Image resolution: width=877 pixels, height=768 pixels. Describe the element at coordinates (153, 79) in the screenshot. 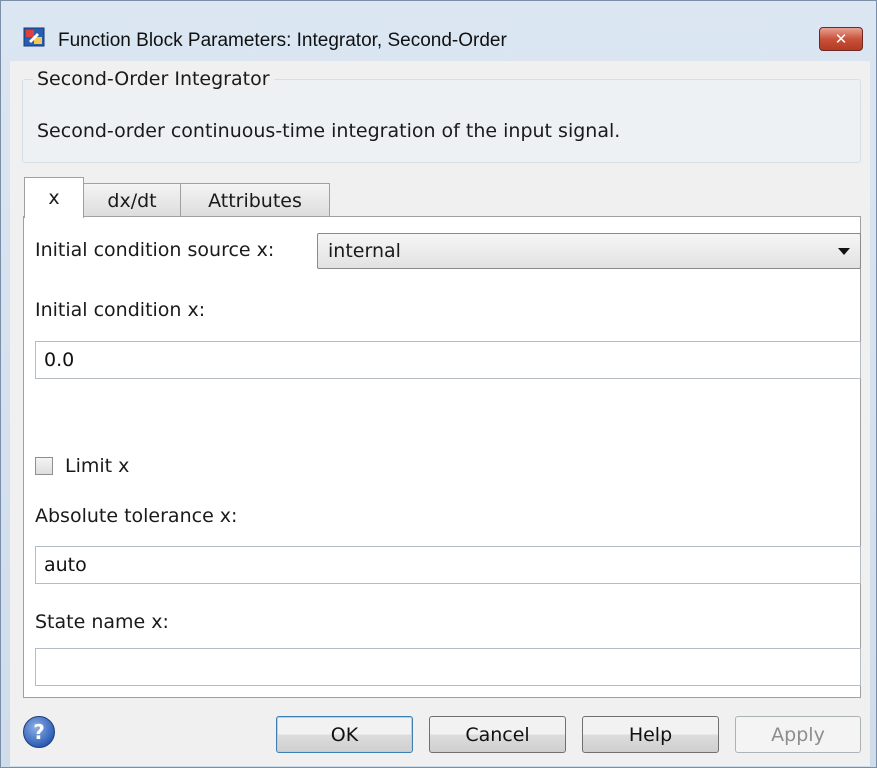

I see `group-title: Second-Order Integrator` at that location.